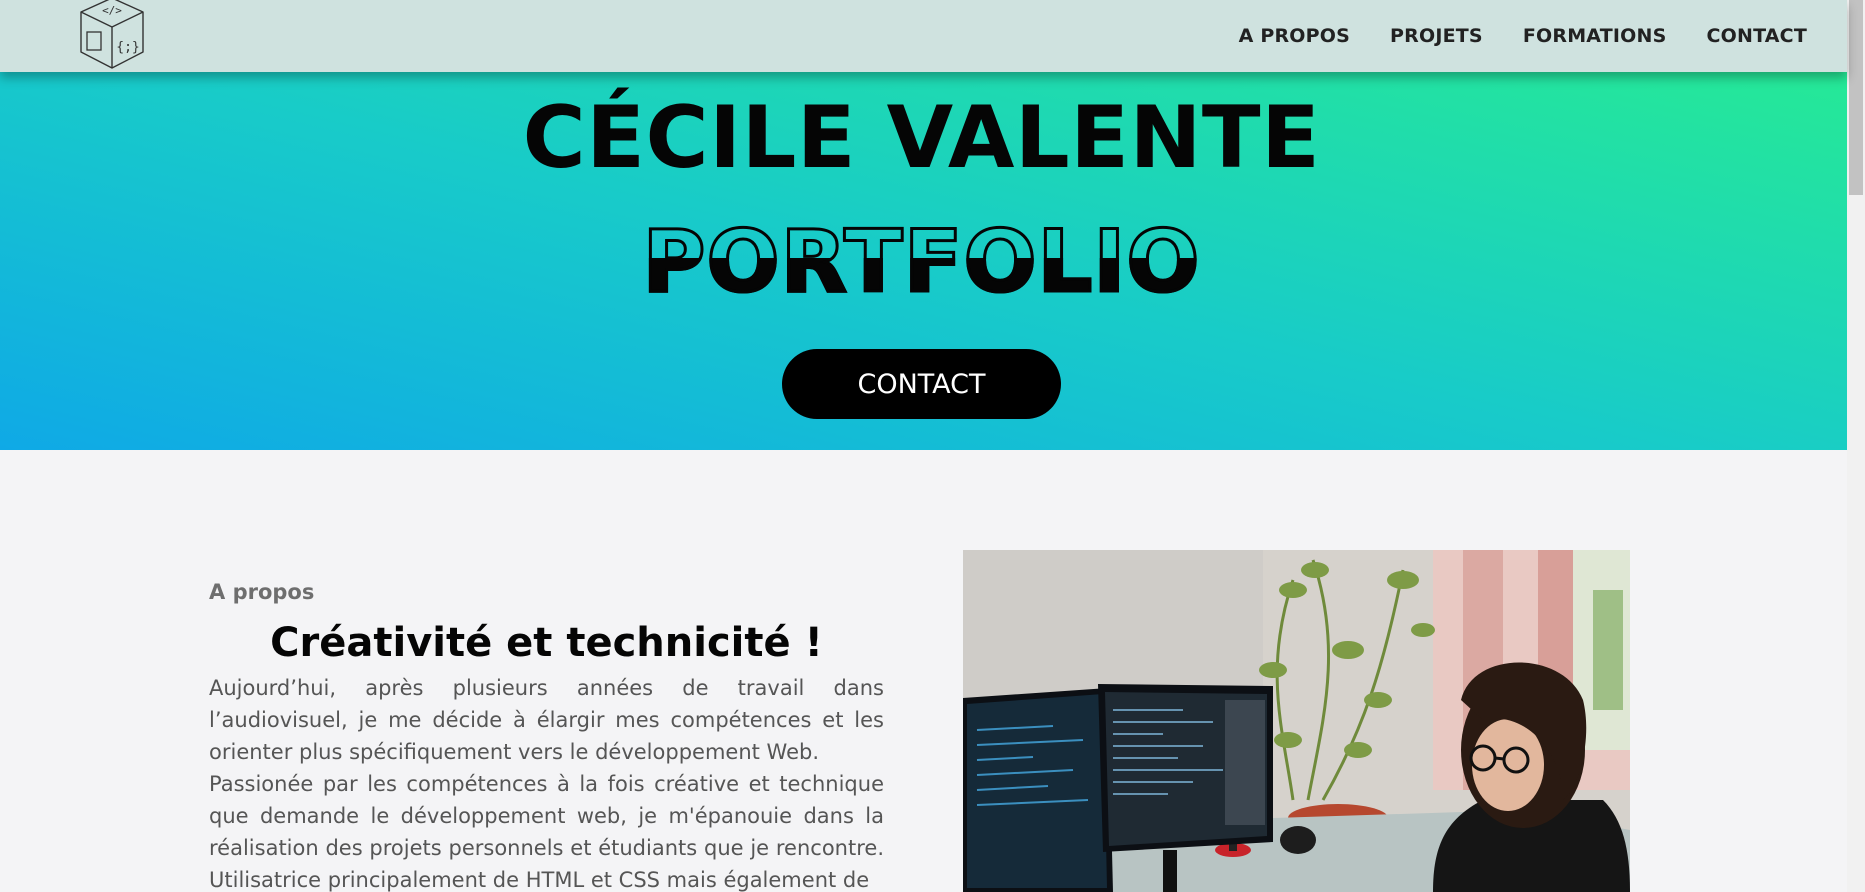 The image size is (1865, 892). Describe the element at coordinates (262, 592) in the screenshot. I see `about-kicker: A propos` at that location.